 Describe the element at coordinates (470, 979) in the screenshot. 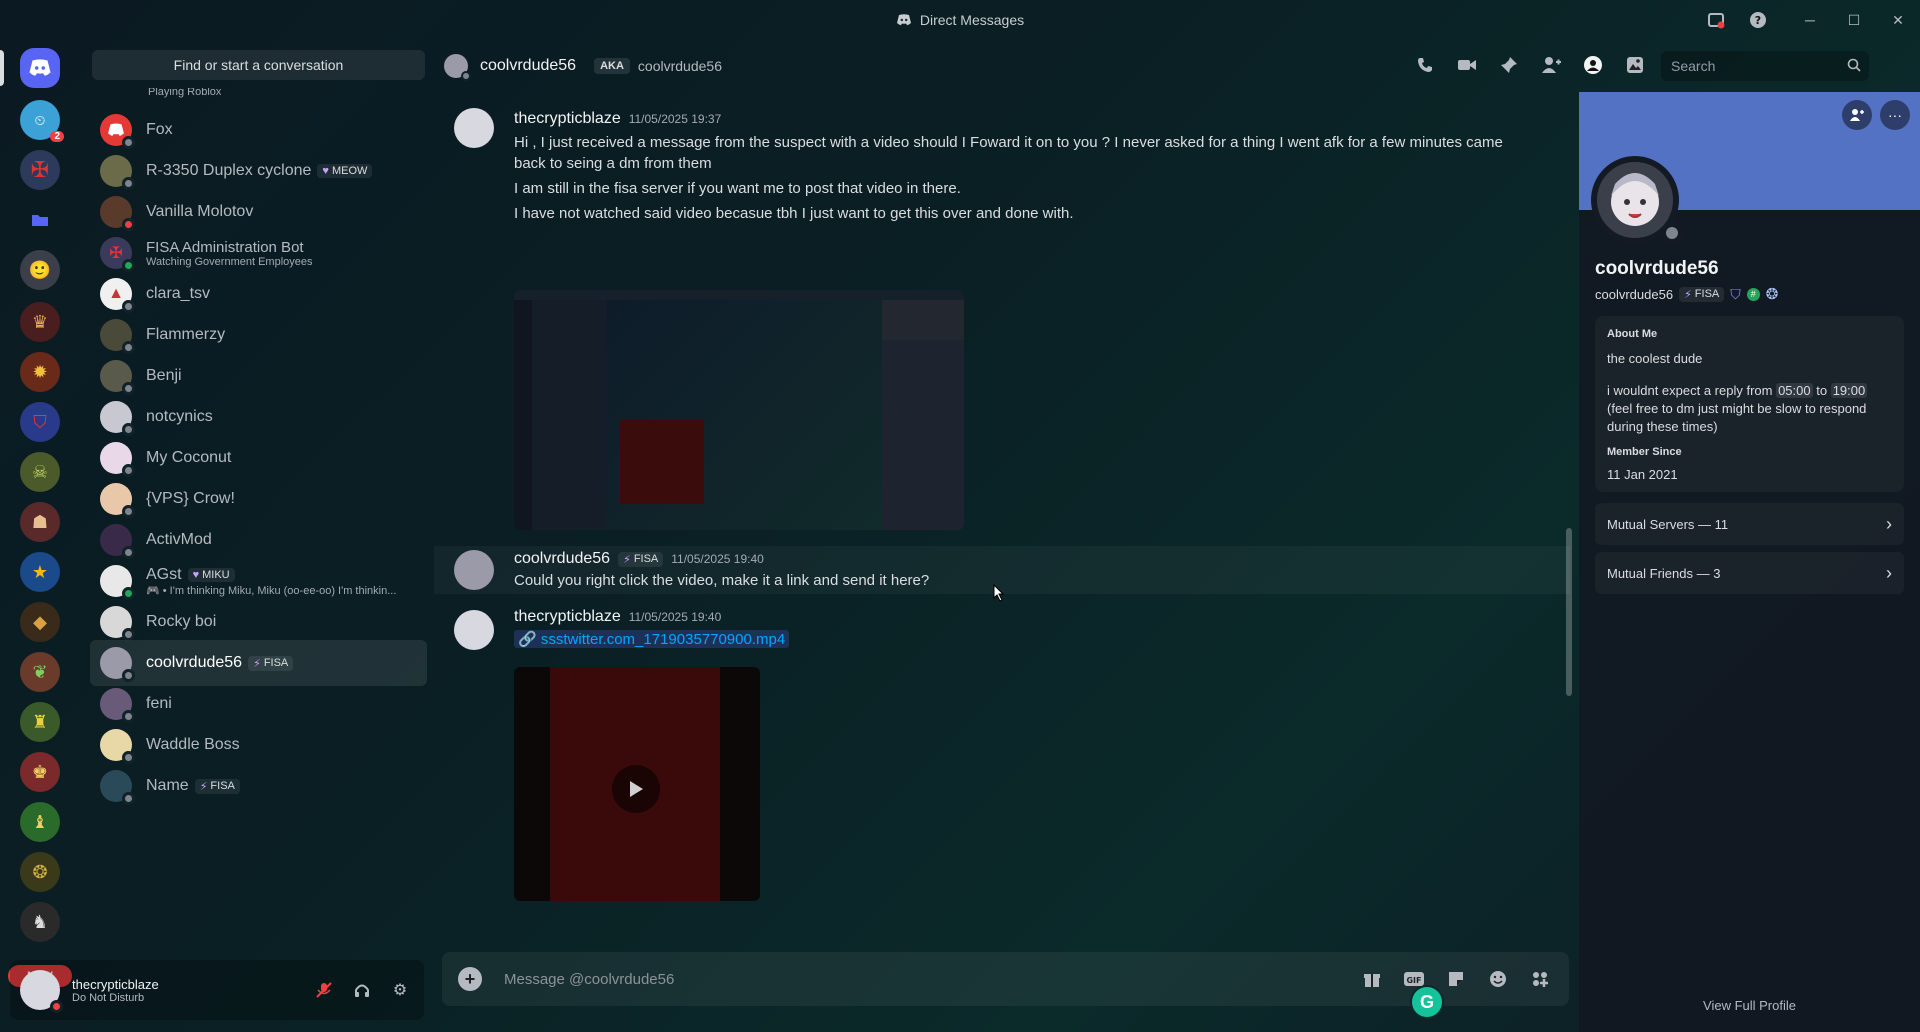

I see `upload-plus-button: +` at that location.